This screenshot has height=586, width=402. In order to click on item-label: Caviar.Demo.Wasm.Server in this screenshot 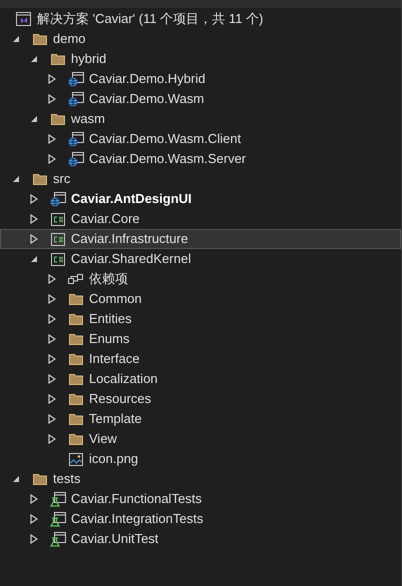, I will do `click(167, 159)`.